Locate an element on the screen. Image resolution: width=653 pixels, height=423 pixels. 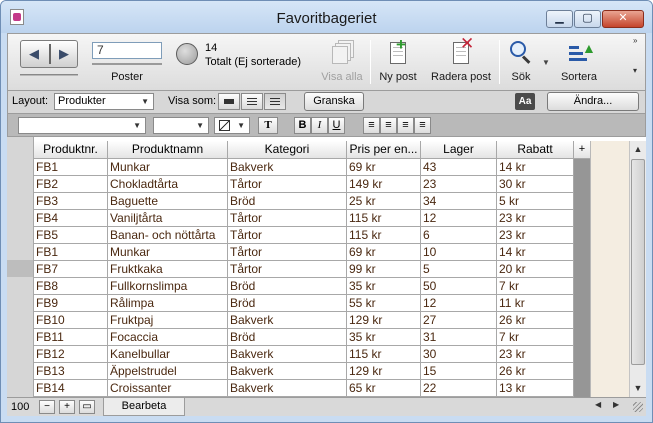
table-cell: FB12 is located at coordinates (71, 354).